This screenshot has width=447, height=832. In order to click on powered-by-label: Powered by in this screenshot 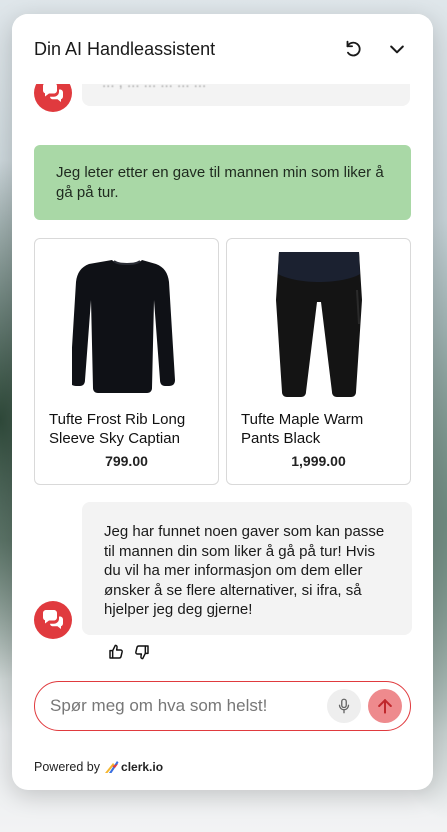, I will do `click(67, 767)`.